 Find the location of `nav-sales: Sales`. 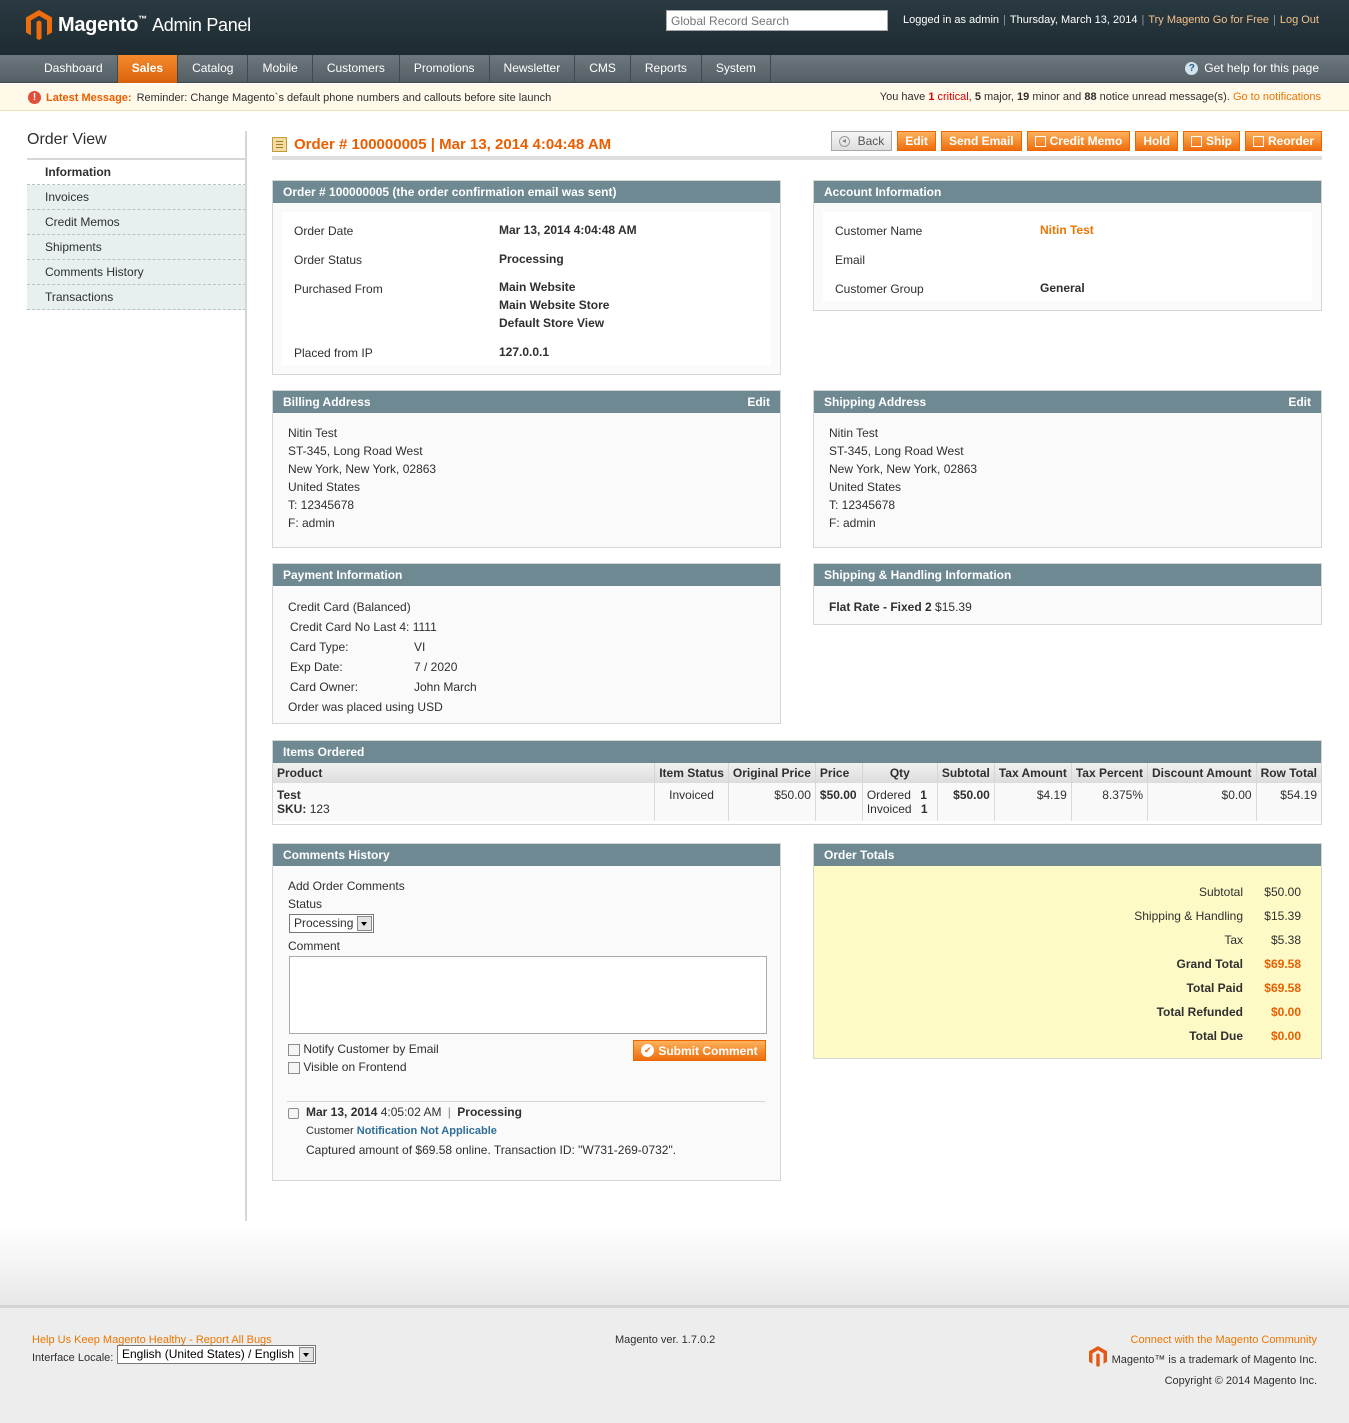

nav-sales: Sales is located at coordinates (148, 69).